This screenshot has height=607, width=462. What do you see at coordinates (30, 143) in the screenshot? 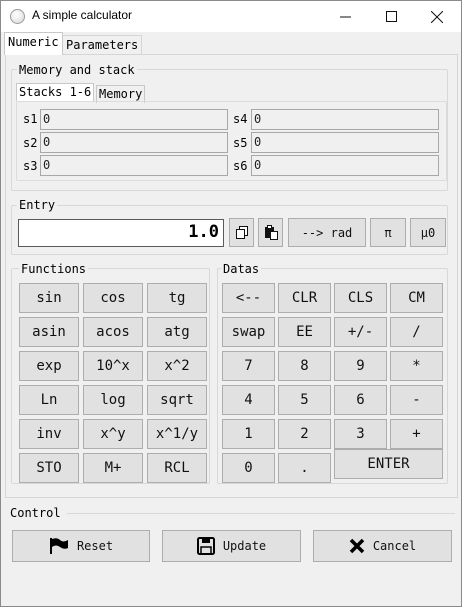
I see `stack-label-s2: s2` at bounding box center [30, 143].